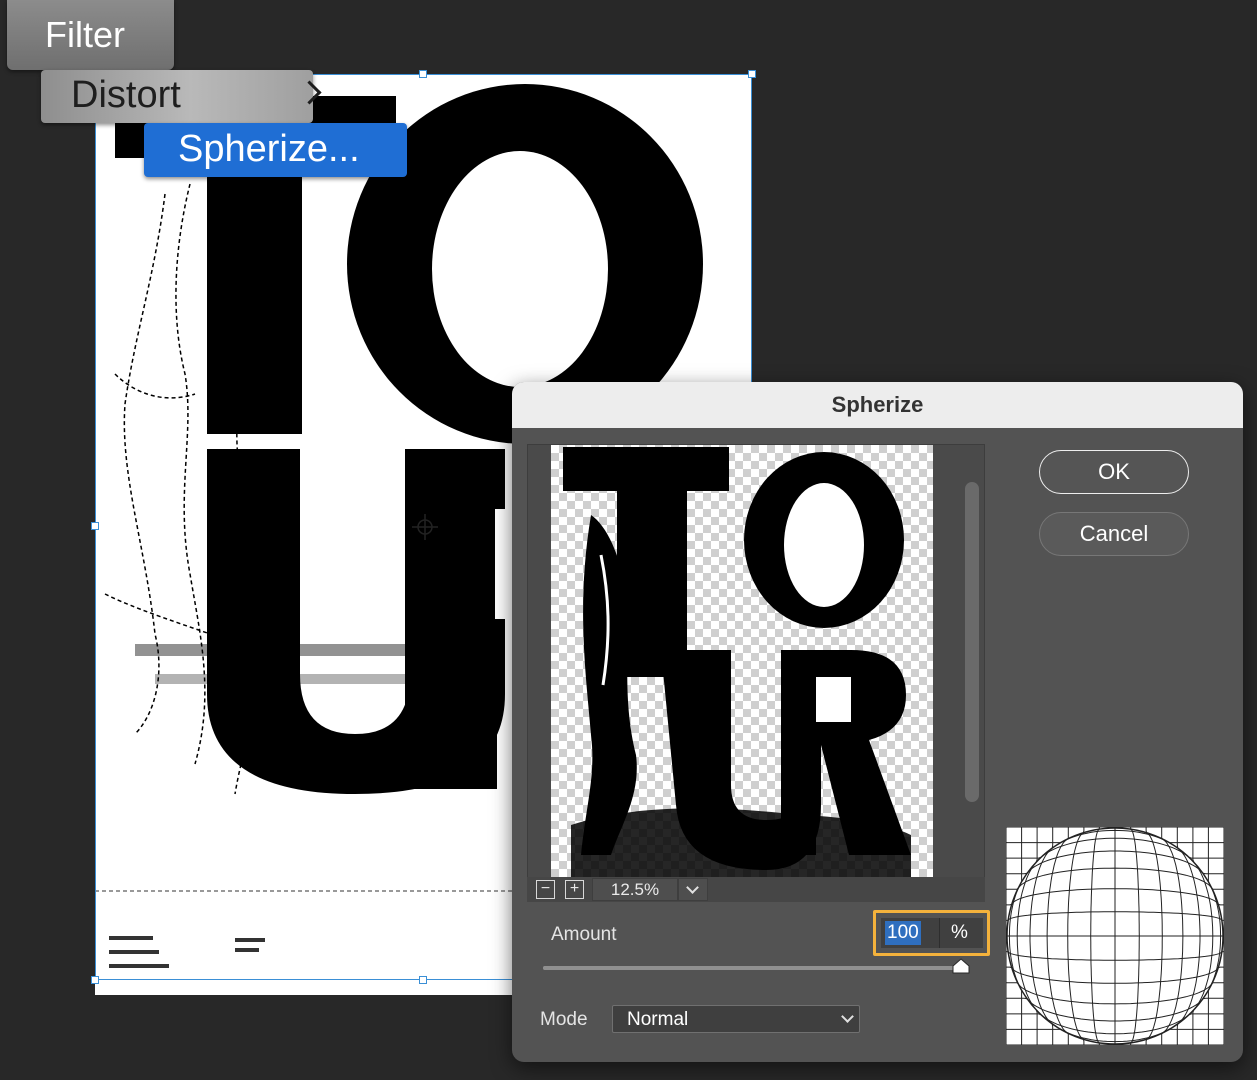  Describe the element at coordinates (181, 96) in the screenshot. I see `menu-item-distort: Distort` at that location.